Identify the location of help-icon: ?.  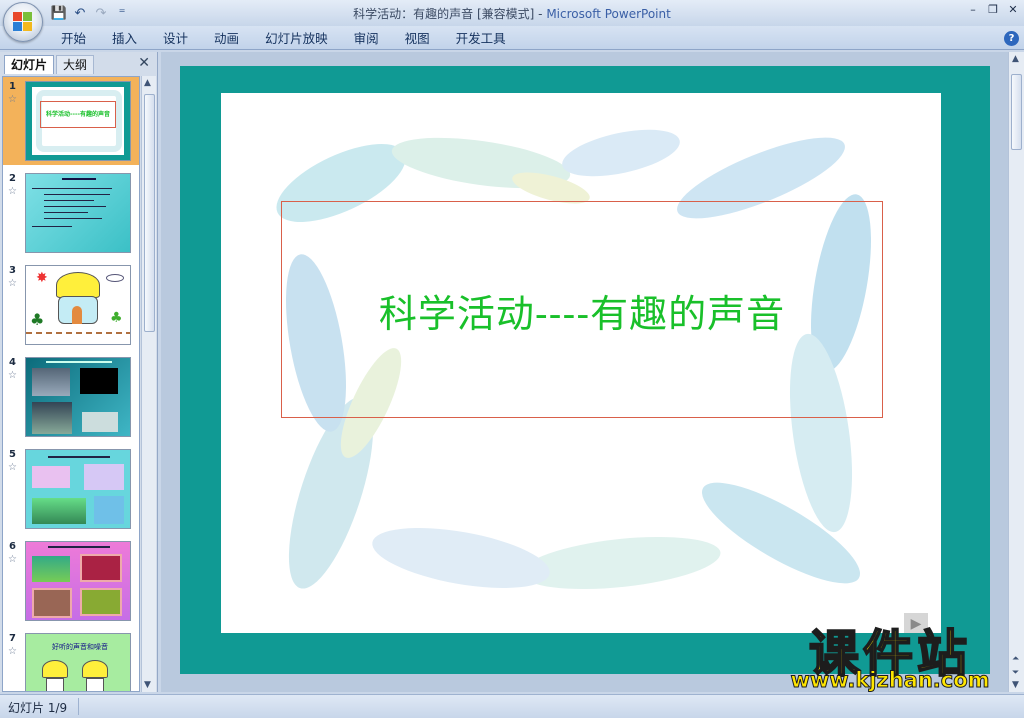
(1011, 38).